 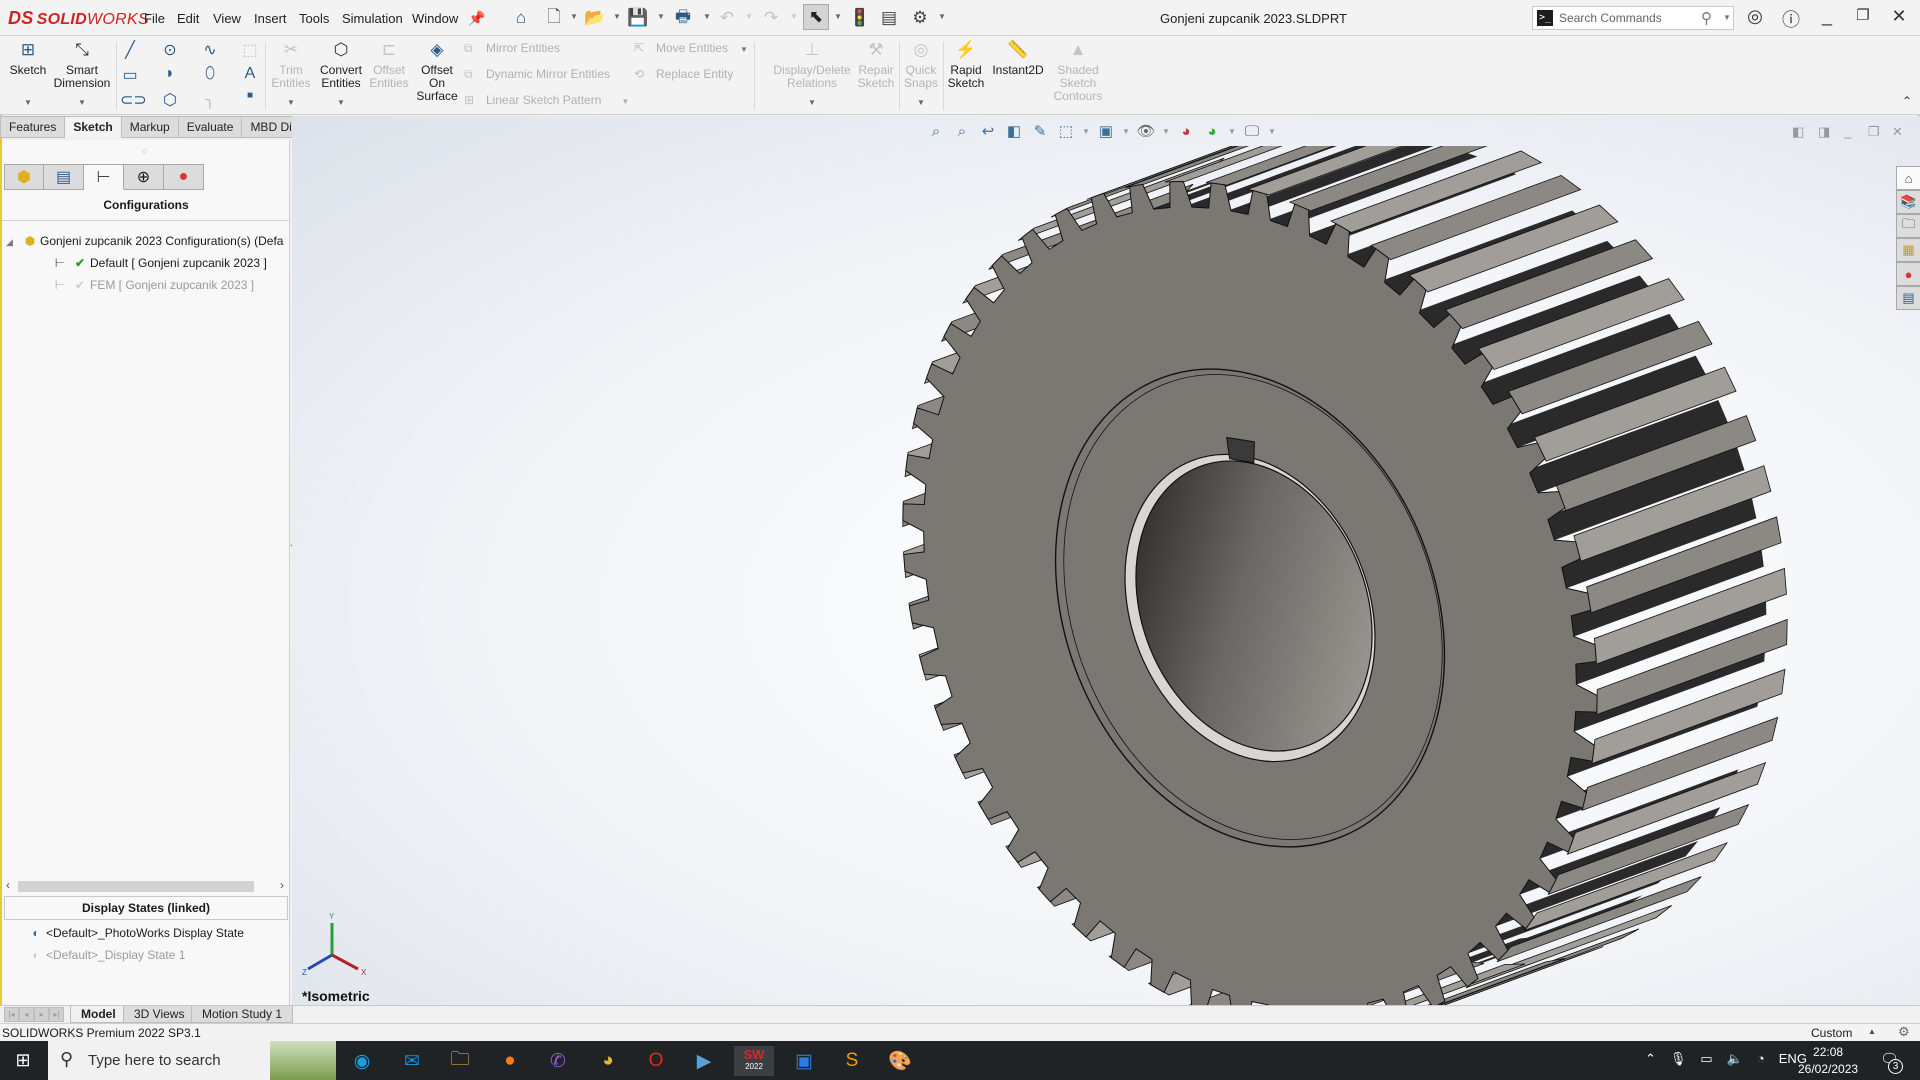 I want to click on print-icon: 🖶, so click(x=683, y=18).